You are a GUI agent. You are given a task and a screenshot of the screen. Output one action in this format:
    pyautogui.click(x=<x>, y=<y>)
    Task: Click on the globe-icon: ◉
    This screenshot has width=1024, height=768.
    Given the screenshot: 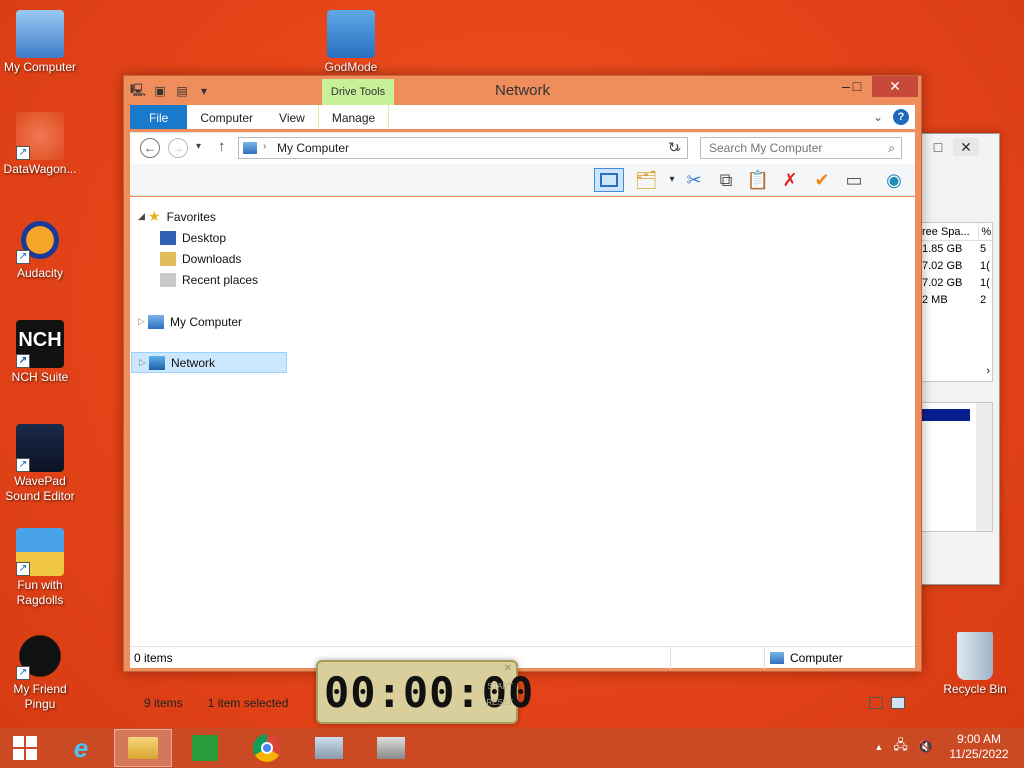 What is the action you would take?
    pyautogui.click(x=894, y=180)
    